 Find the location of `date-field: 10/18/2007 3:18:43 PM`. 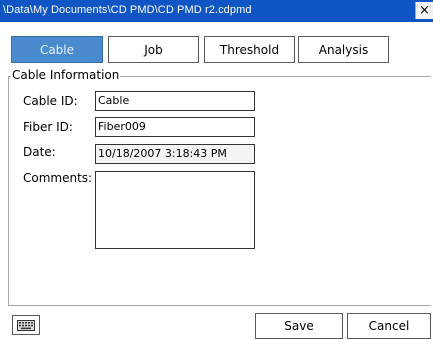

date-field: 10/18/2007 3:18:43 PM is located at coordinates (175, 154).